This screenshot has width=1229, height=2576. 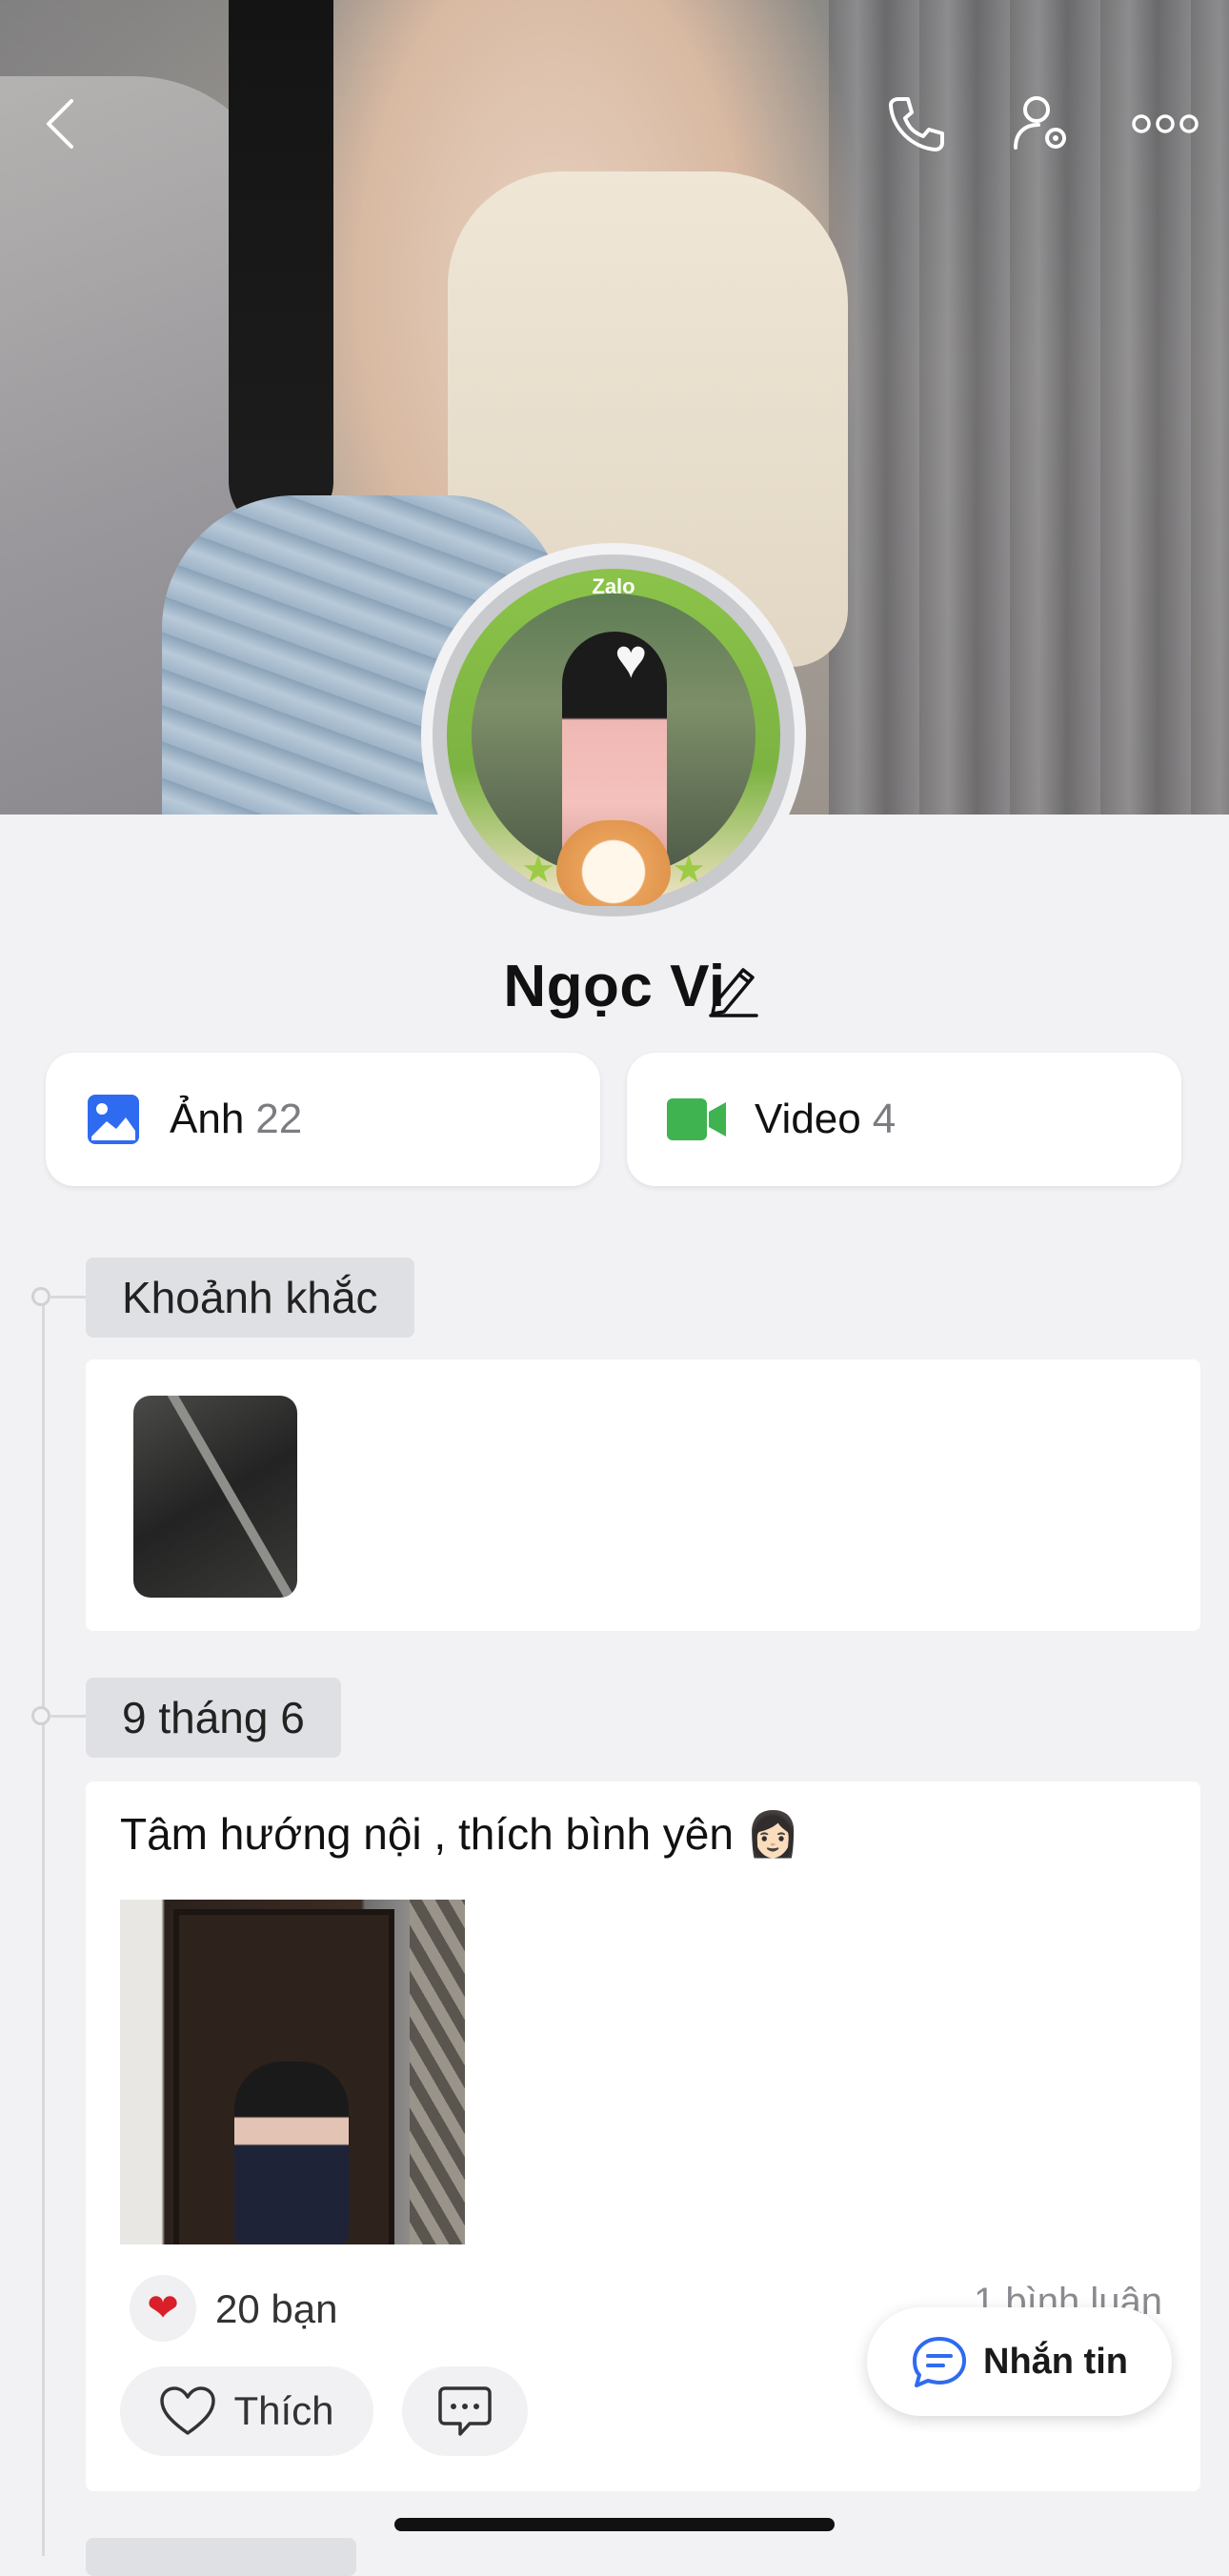 What do you see at coordinates (213, 1718) in the screenshot?
I see `post-date-header: 9 tháng 6` at bounding box center [213, 1718].